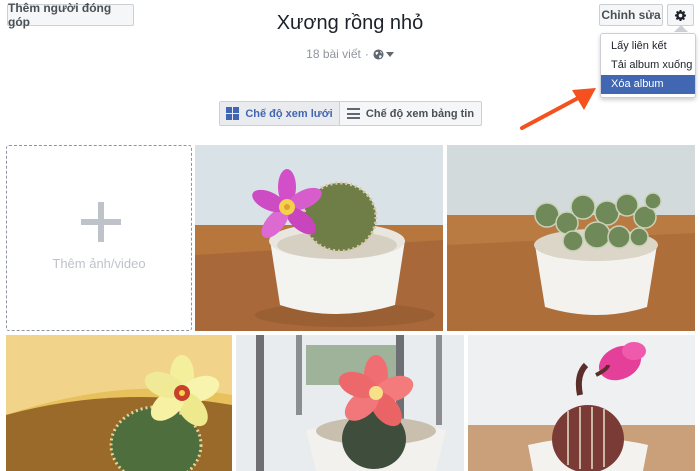  Describe the element at coordinates (353, 113) in the screenshot. I see `list-icon` at that location.